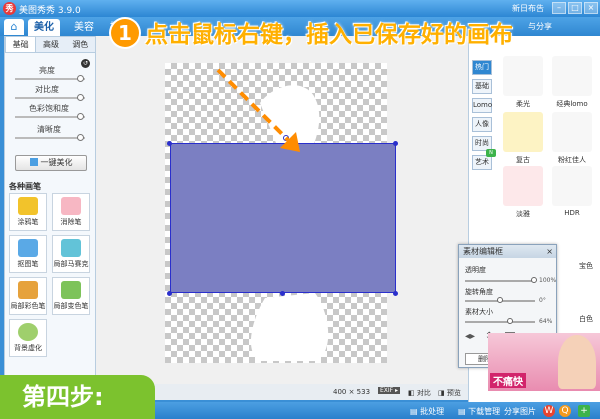 The image size is (600, 419). What do you see at coordinates (71, 254) in the screenshot?
I see `mosaic-tool: 局部马赛克` at bounding box center [71, 254].